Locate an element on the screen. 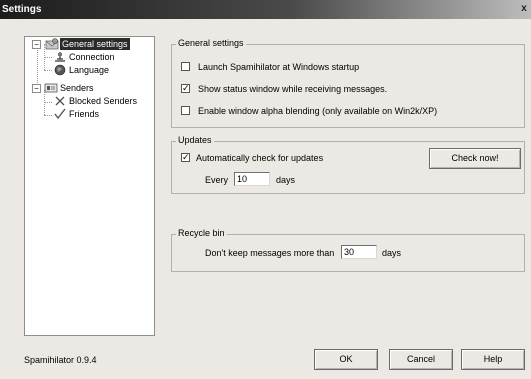  auto-update-label: Automatically check for updates is located at coordinates (260, 158).